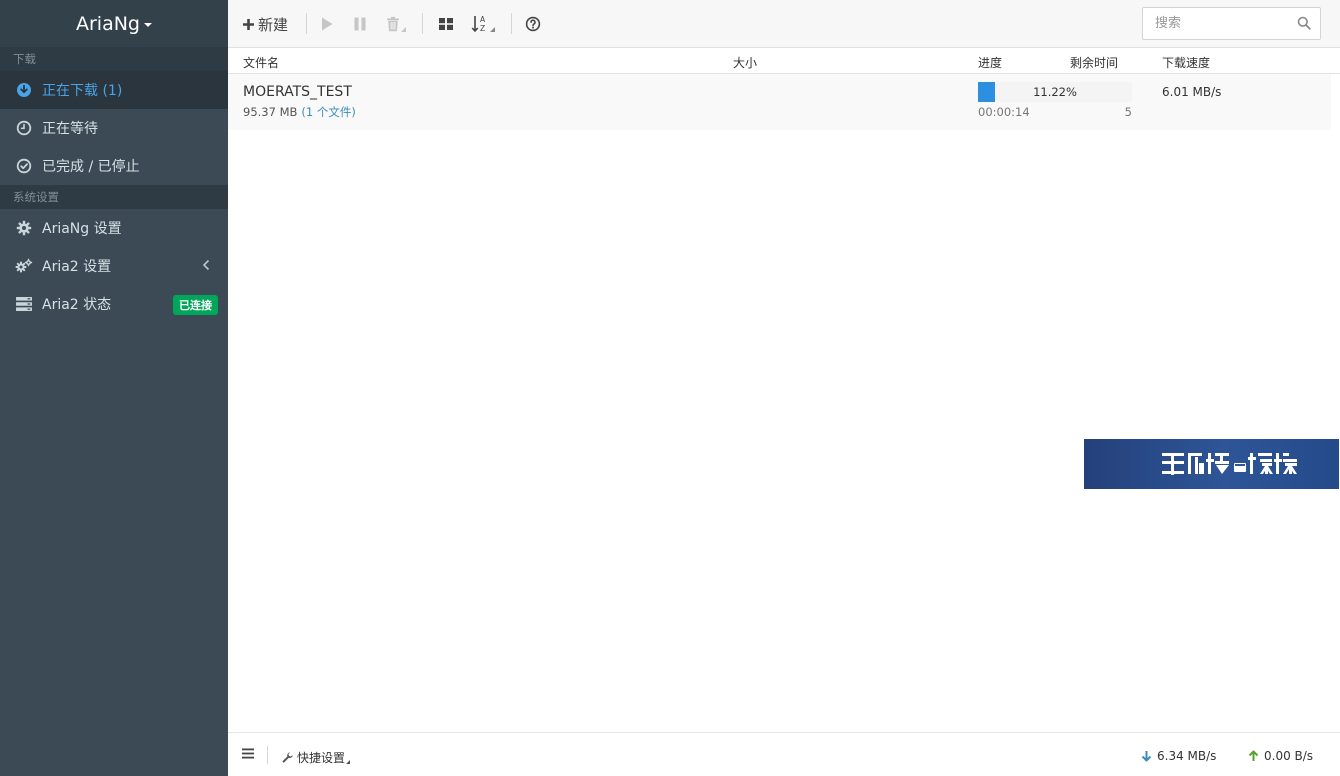 This screenshot has width=1340, height=776. I want to click on search-input, so click(1213, 23).